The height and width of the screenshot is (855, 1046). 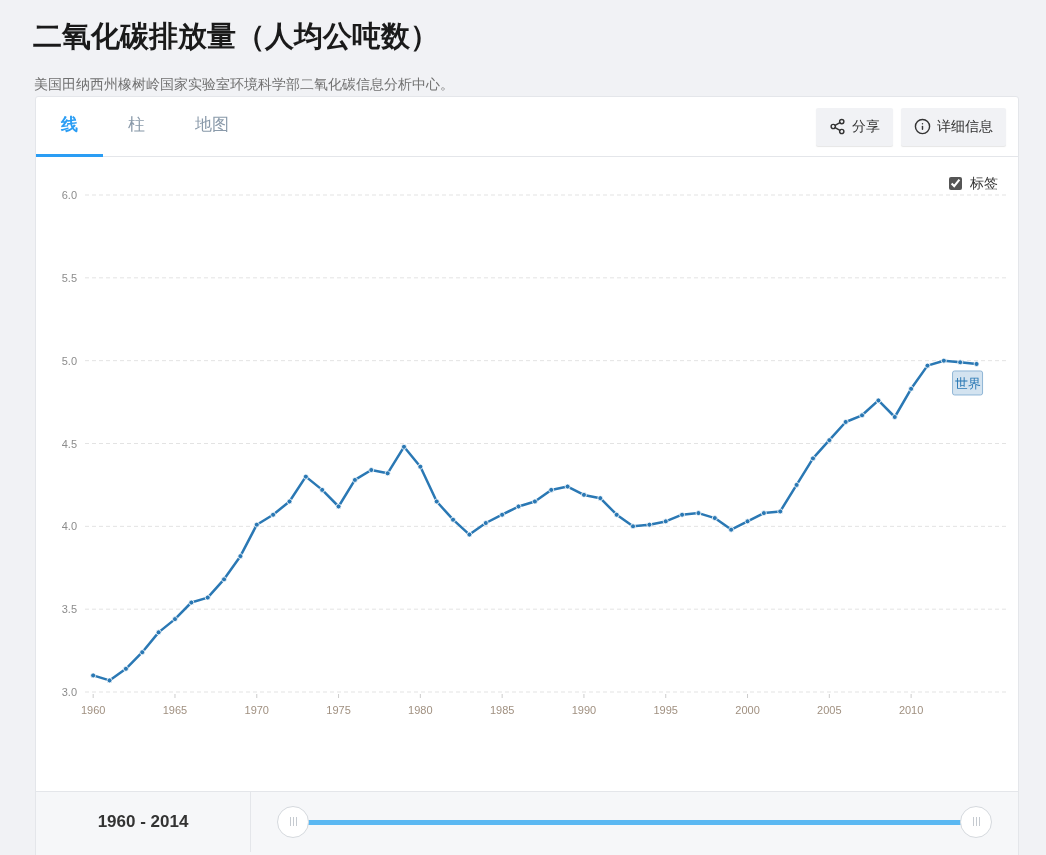 What do you see at coordinates (984, 183) in the screenshot?
I see `checkbox-label: 标签` at bounding box center [984, 183].